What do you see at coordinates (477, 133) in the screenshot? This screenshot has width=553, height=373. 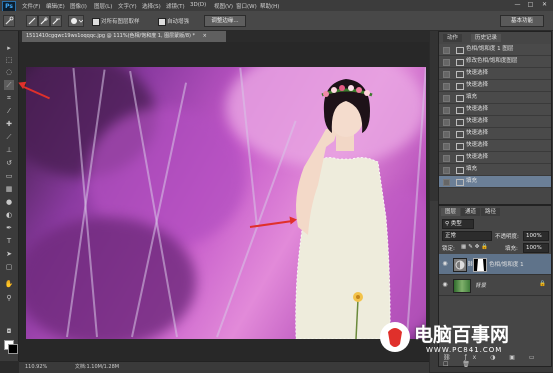 I see `history-item-label: 快速选择` at bounding box center [477, 133].